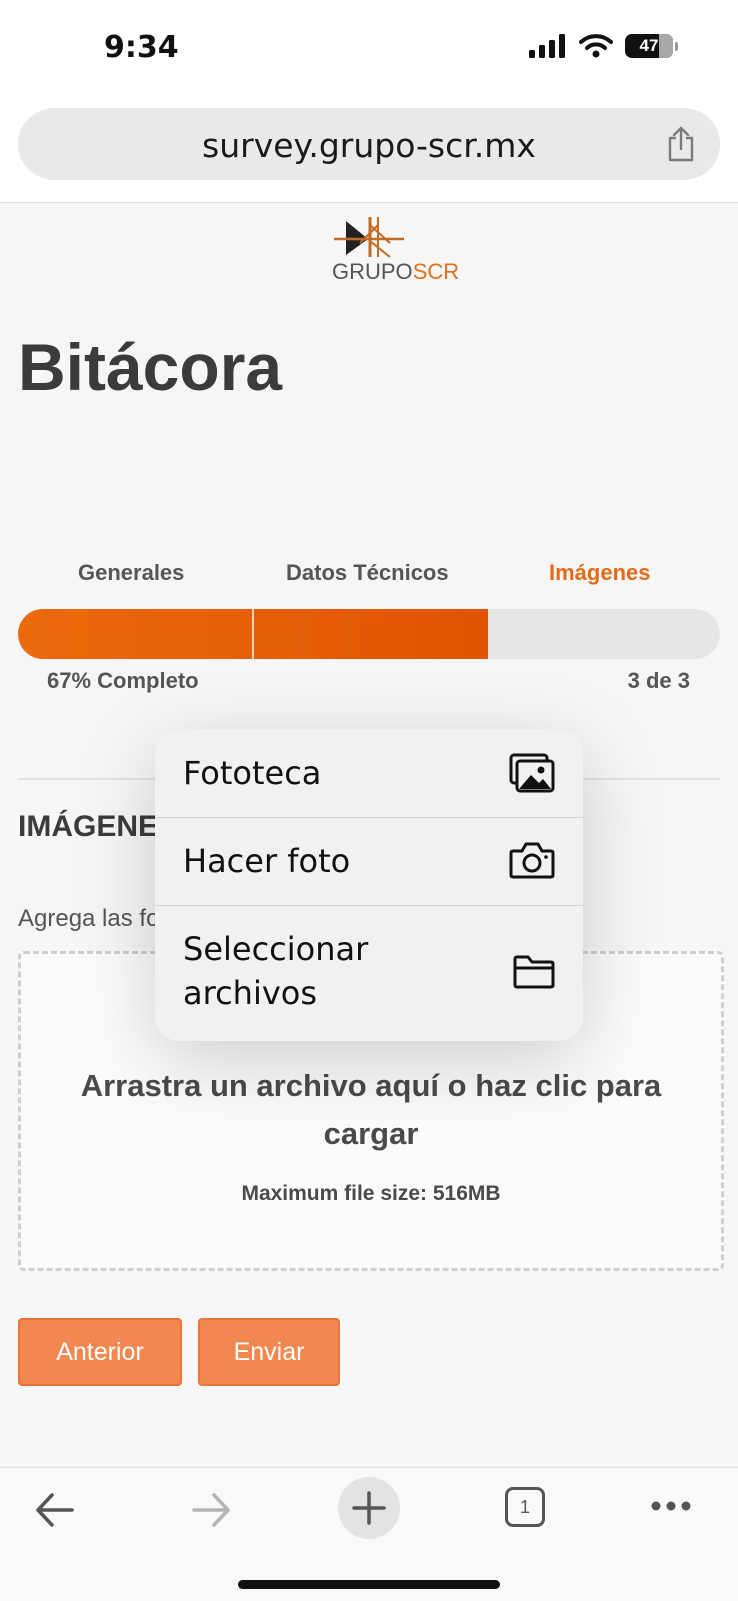 The height and width of the screenshot is (1601, 738). Describe the element at coordinates (369, 1584) in the screenshot. I see `home-indicator` at that location.